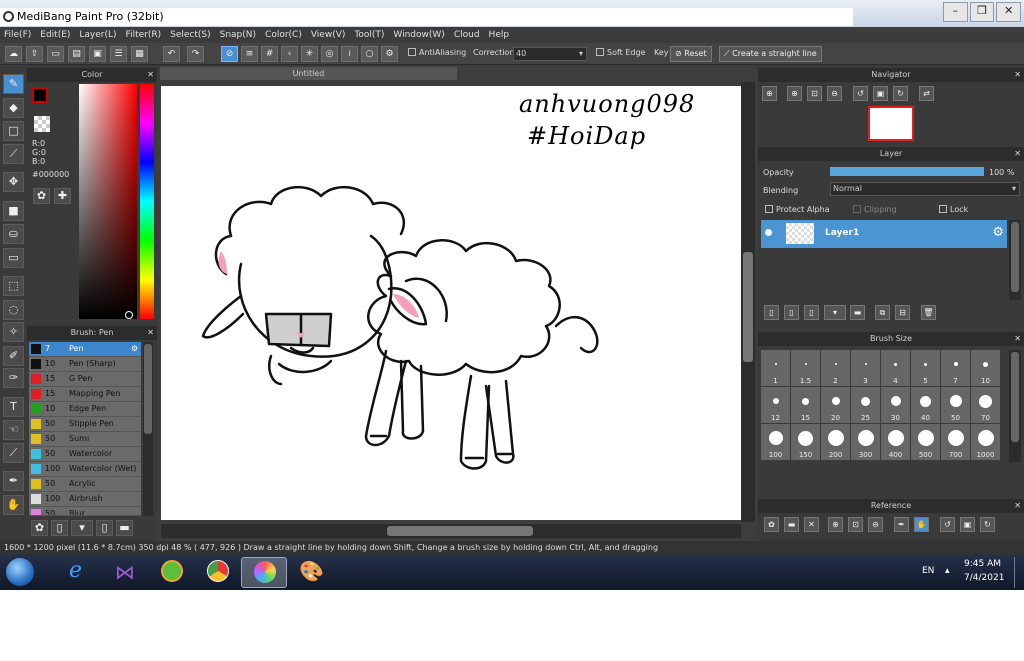 The height and width of the screenshot is (661, 1024). I want to click on delete-layer-icon: 🗑, so click(928, 312).